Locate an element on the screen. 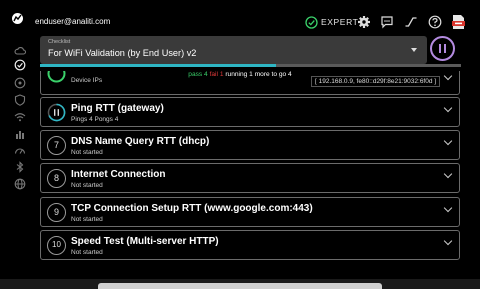 The height and width of the screenshot is (289, 480). test-card-dns-query: 7 DNS Name Query RTT (dhcp) Not started is located at coordinates (250, 145).